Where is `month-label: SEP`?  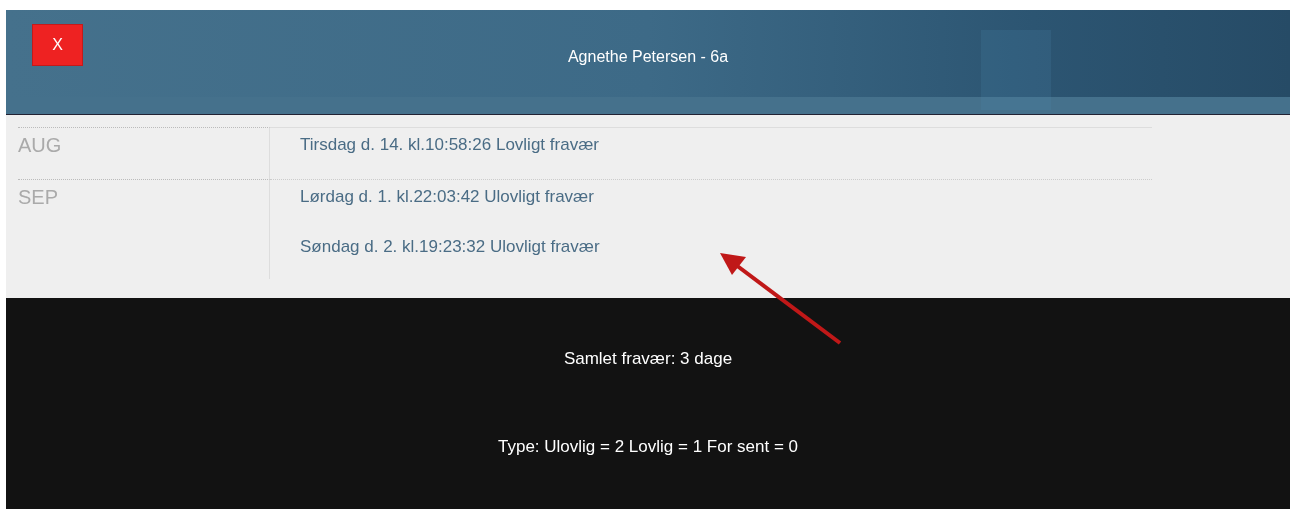
month-label: SEP is located at coordinates (38, 197).